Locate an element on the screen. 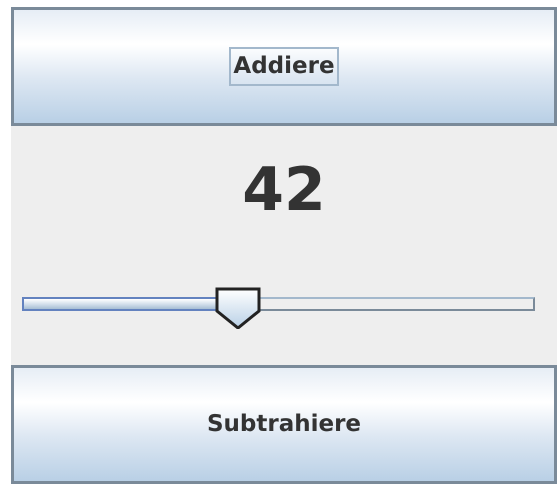  slider-thumb is located at coordinates (237, 307).